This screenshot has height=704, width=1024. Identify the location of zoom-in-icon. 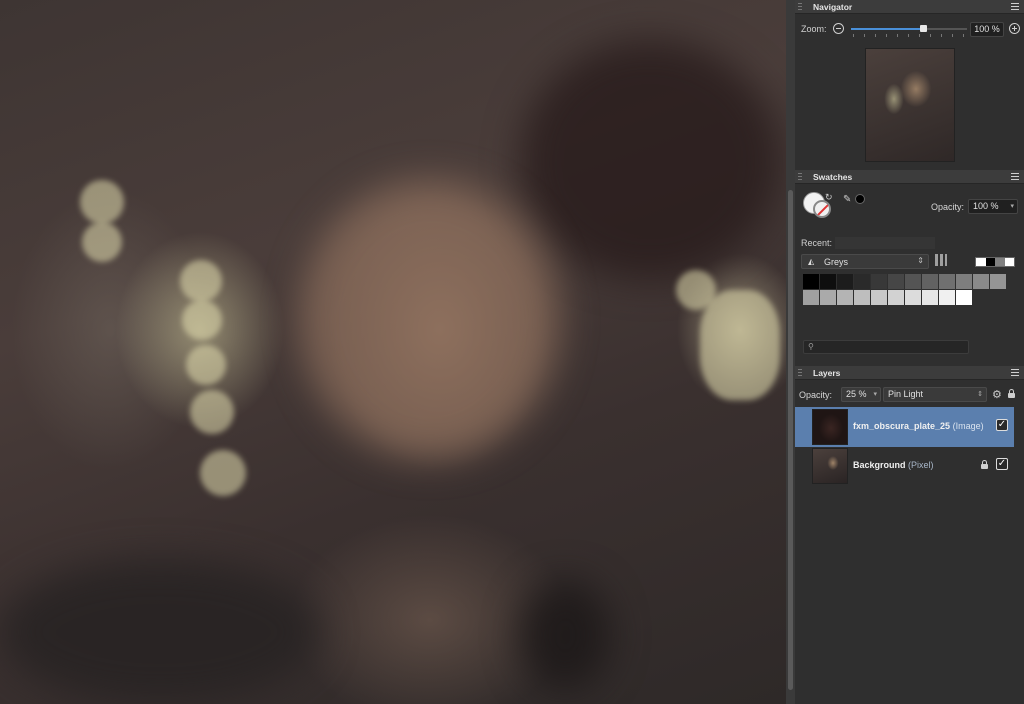
(1014, 28).